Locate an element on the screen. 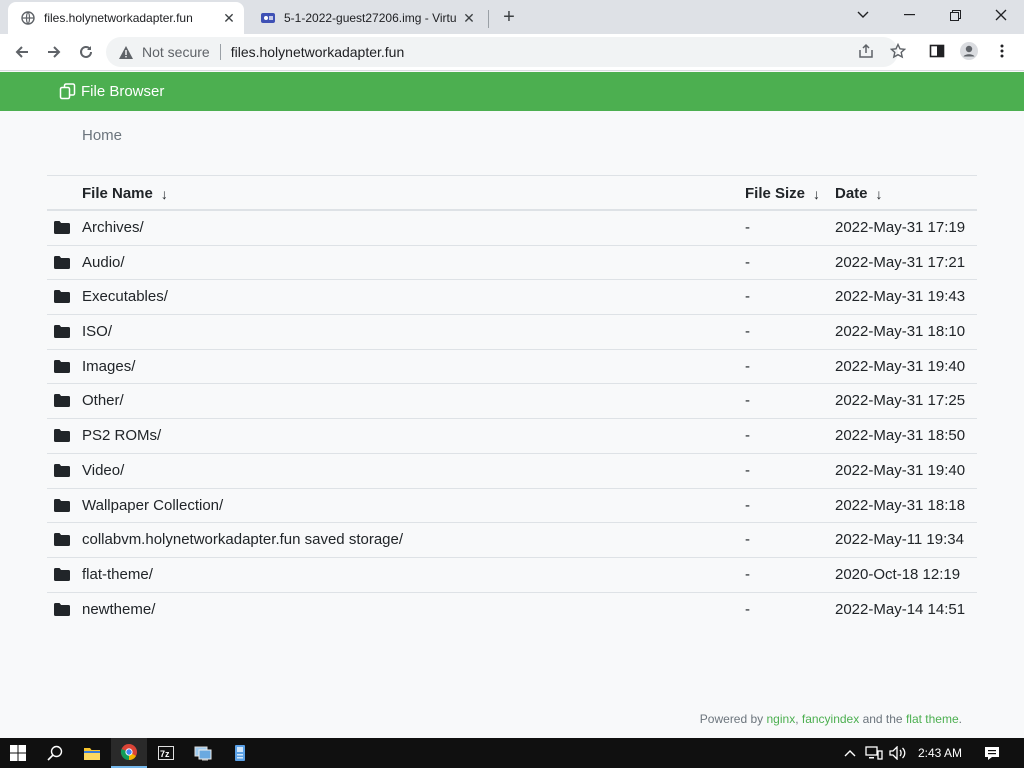  taskbar-clock: 2:43 AM is located at coordinates (940, 753).